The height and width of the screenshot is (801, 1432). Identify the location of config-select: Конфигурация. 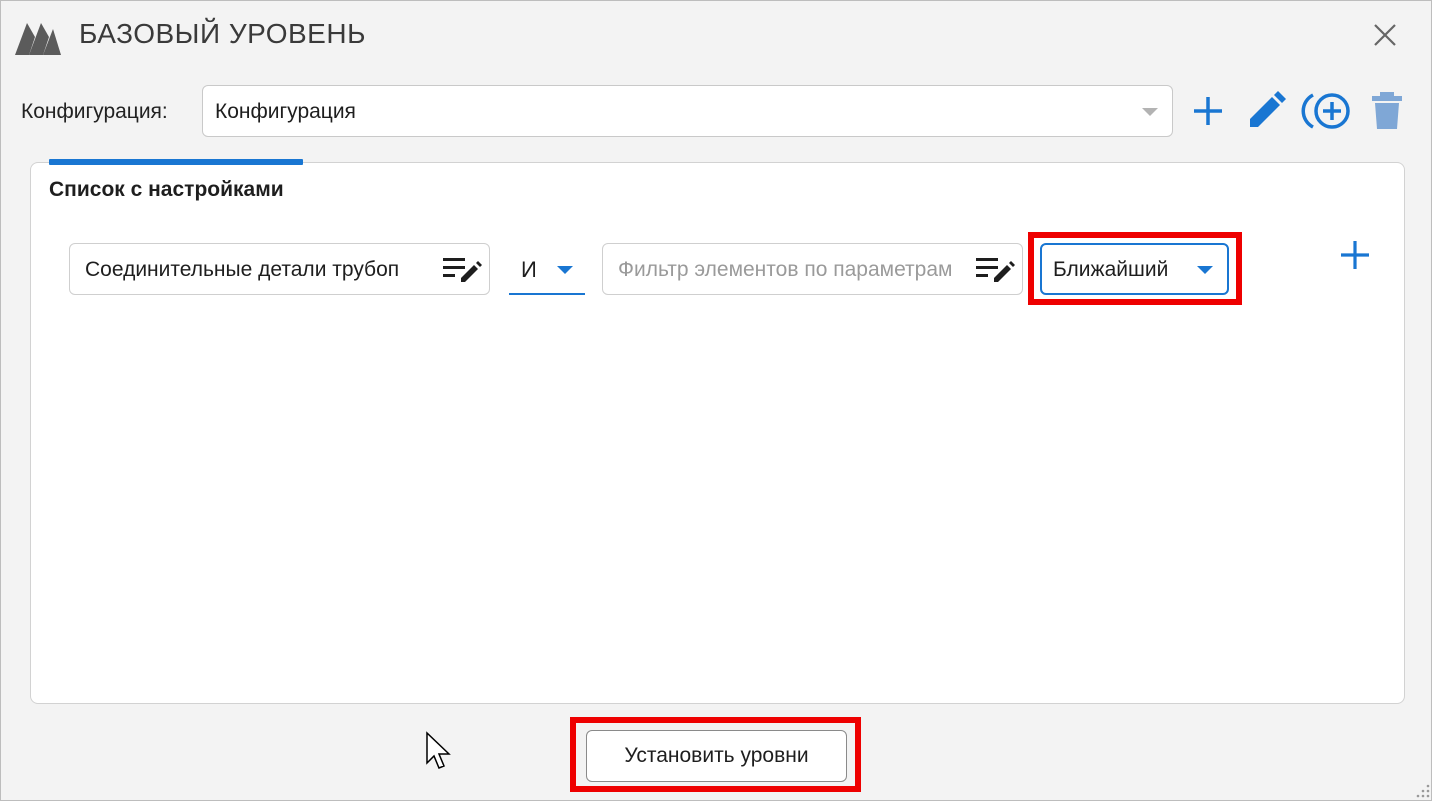
(687, 111).